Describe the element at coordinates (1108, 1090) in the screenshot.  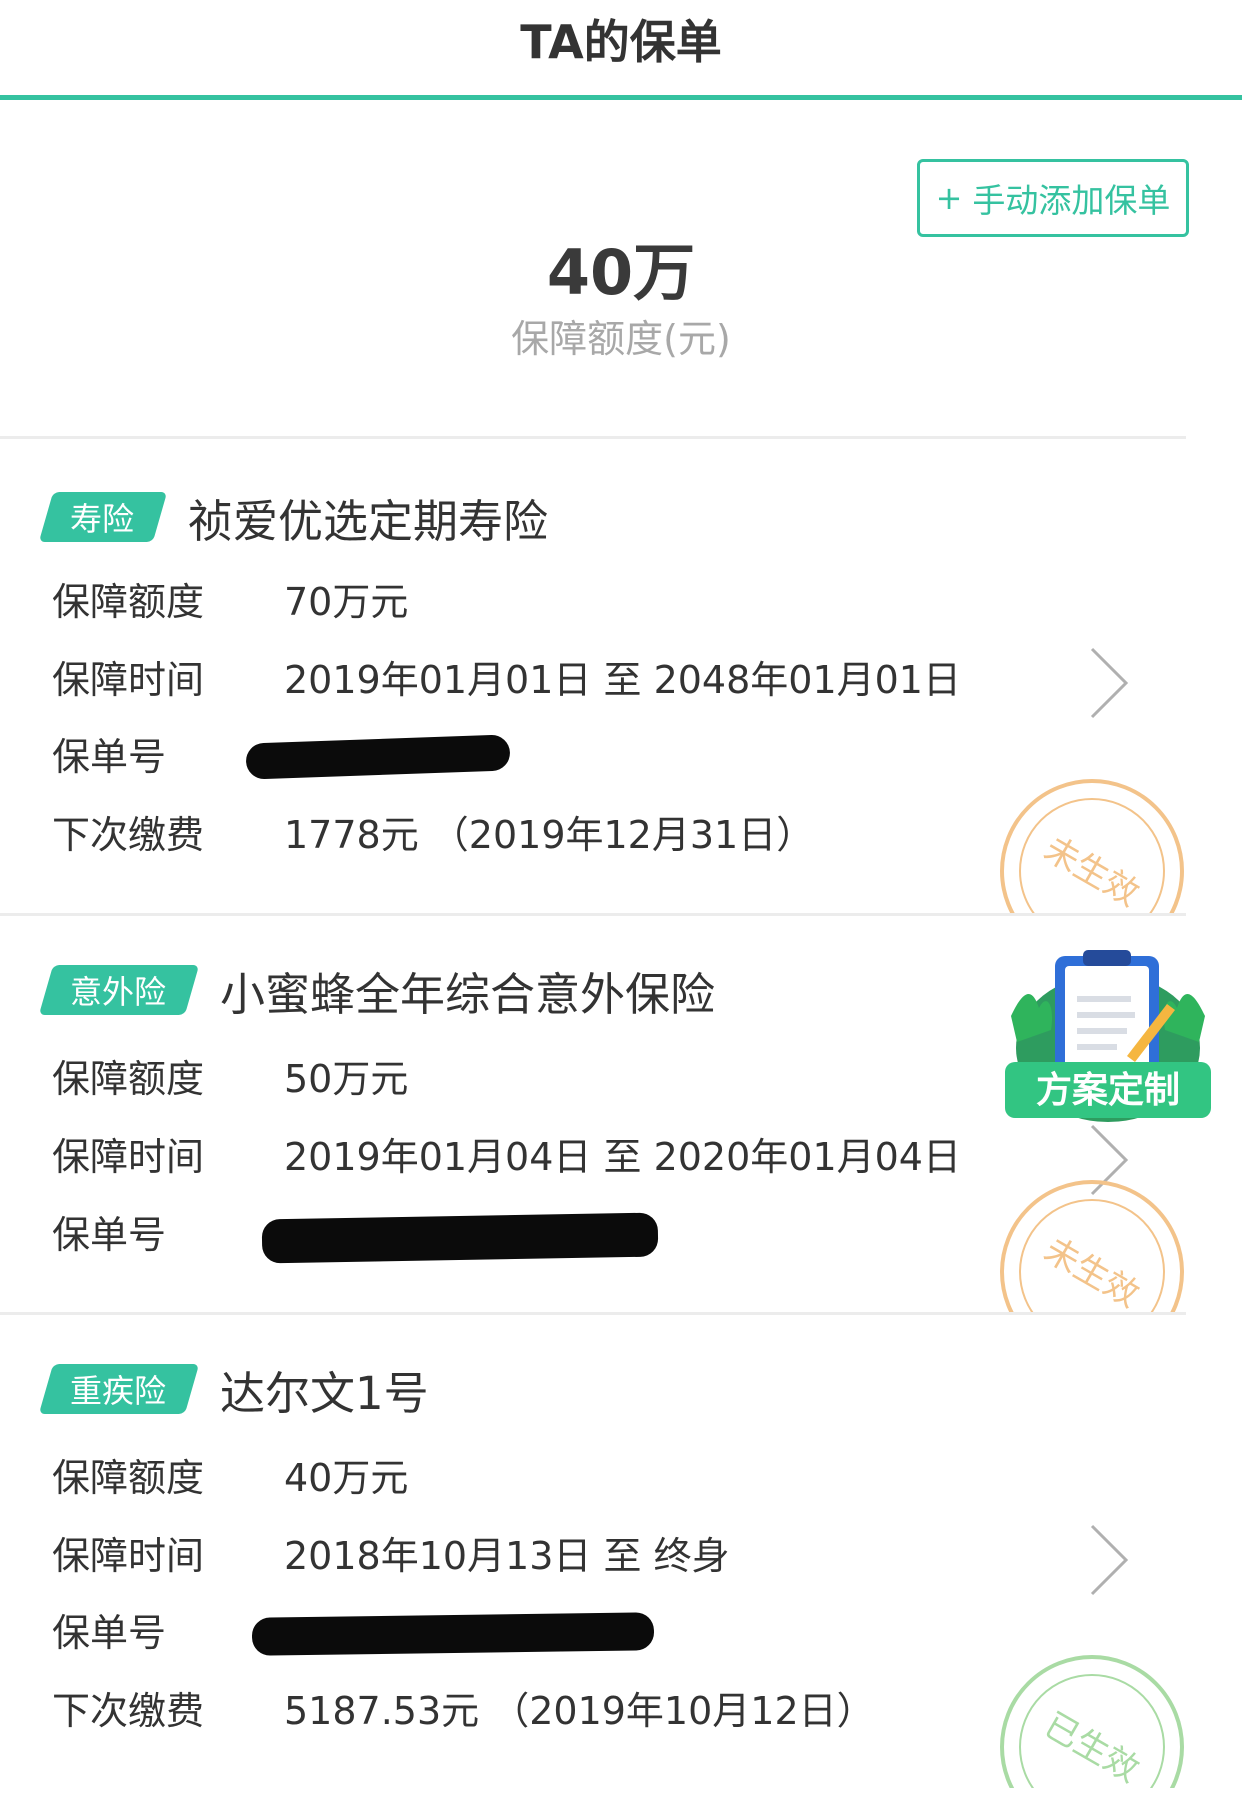
I see `plan-customize-label: 方案定制` at that location.